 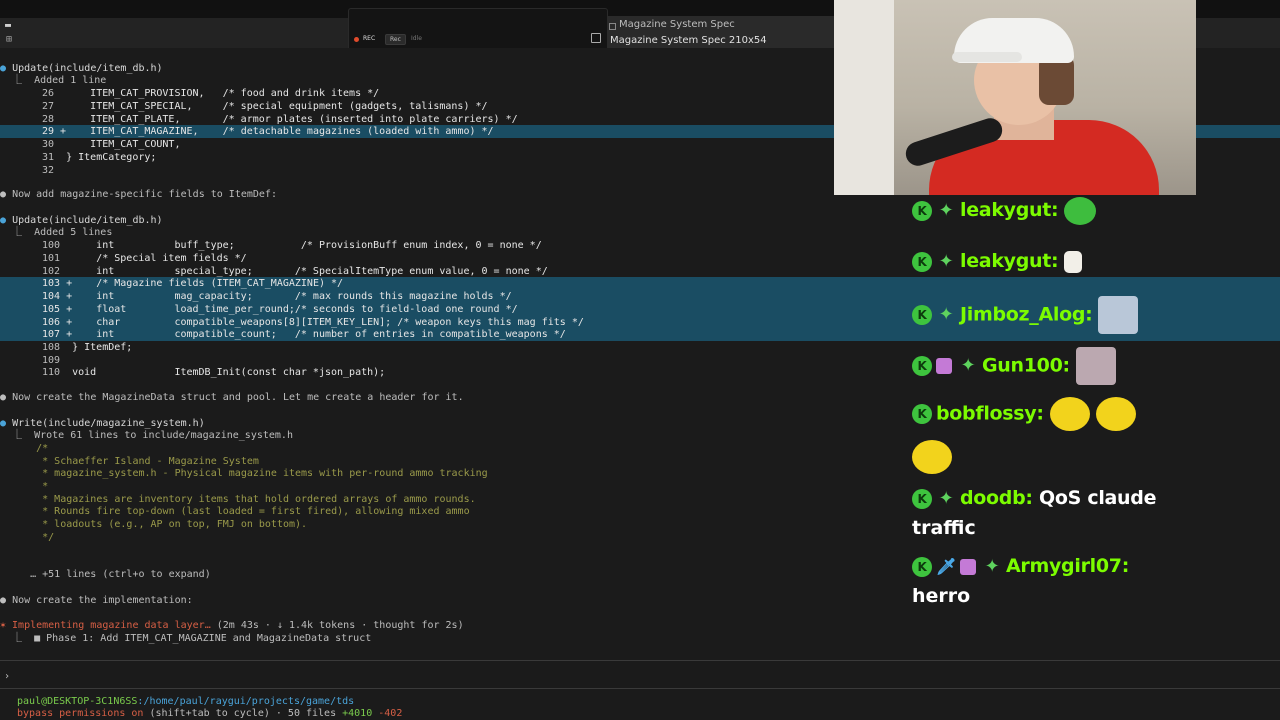 I want to click on chat-message: K ✦ Gun100:, so click(x=1014, y=366).